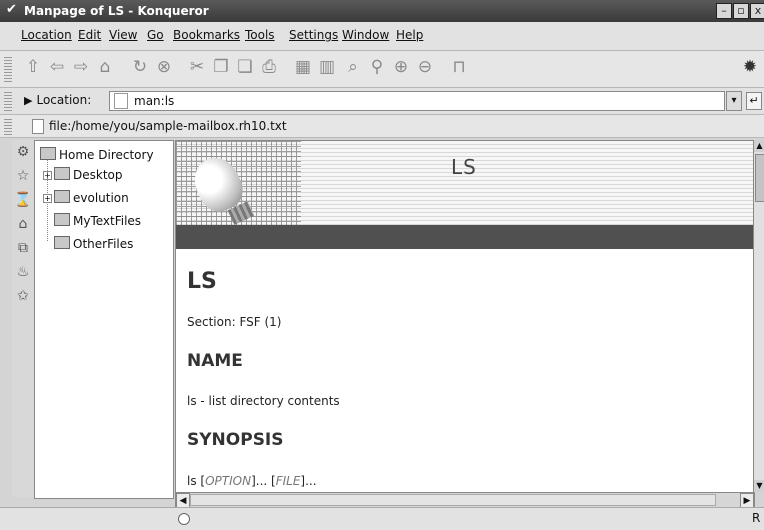 Image resolution: width=764 pixels, height=530 pixels. I want to click on window-menu-icon: ✔, so click(11, 9).